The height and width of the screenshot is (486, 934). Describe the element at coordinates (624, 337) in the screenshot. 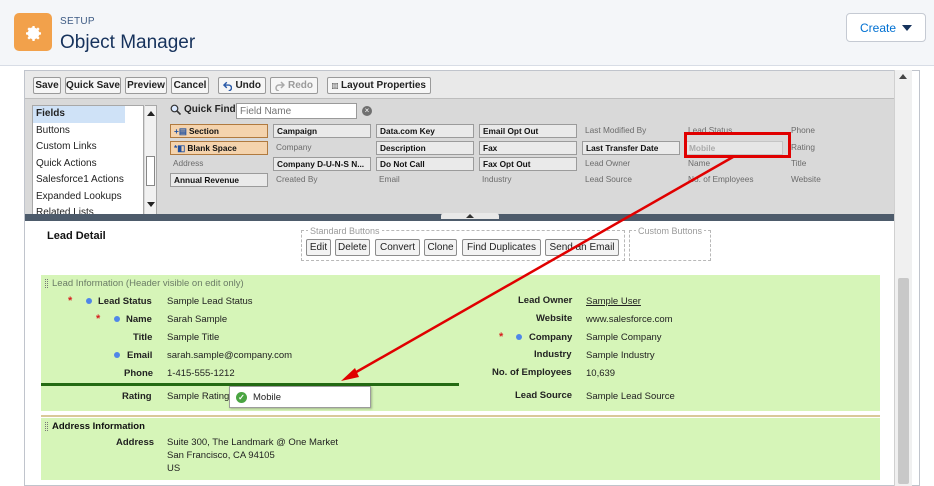

I see `field-value-company: Sample Company` at that location.